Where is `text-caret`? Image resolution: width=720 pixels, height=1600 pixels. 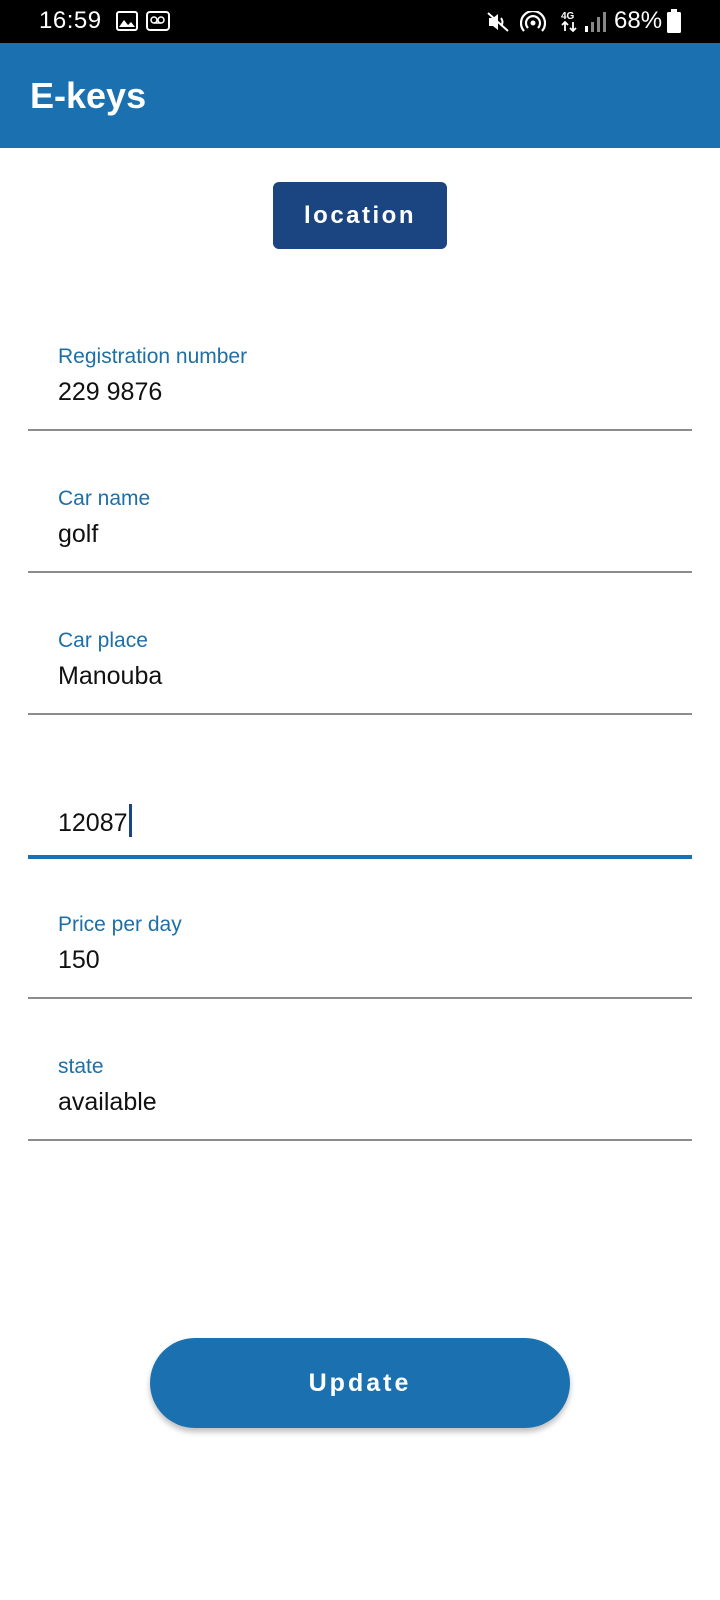
text-caret is located at coordinates (130, 820).